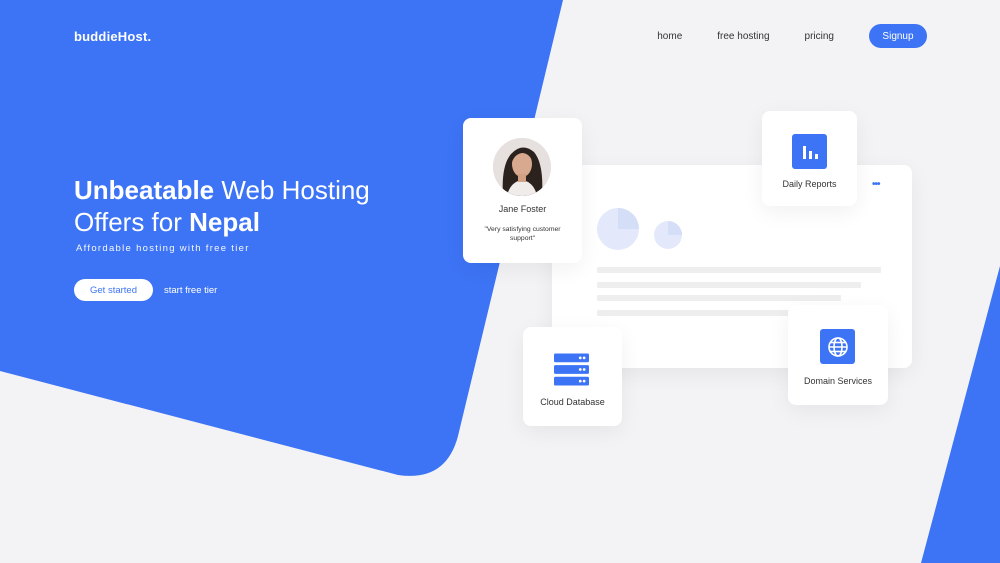 The height and width of the screenshot is (563, 1000). I want to click on pie-chart-placeholder, so click(639, 229).